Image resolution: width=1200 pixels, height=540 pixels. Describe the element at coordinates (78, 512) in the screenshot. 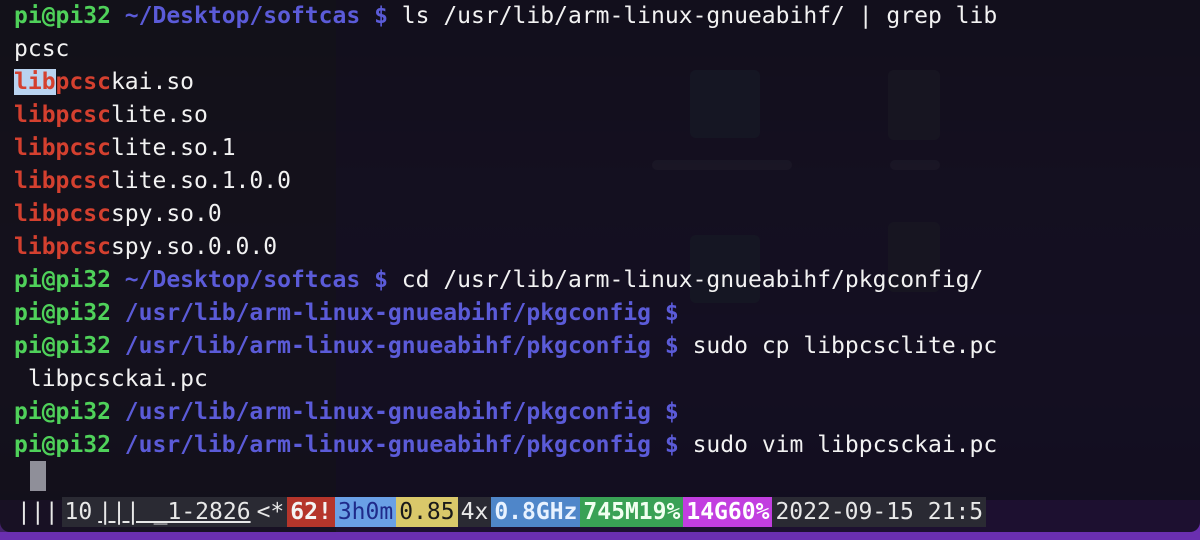

I see `status-window-number: 10` at that location.